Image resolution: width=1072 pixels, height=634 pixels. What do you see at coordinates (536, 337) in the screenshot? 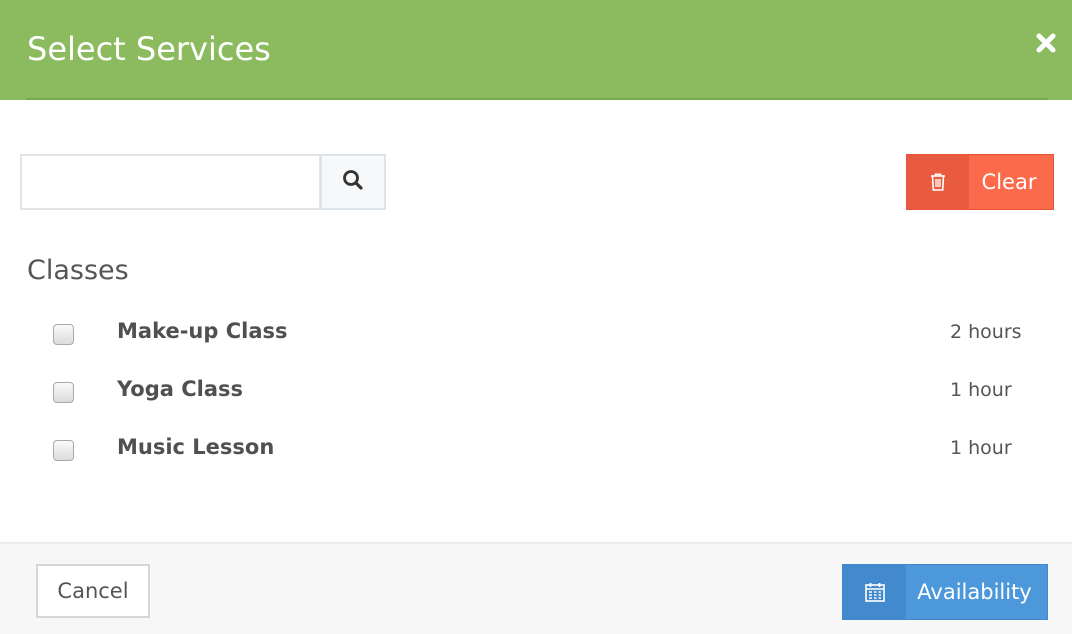
I see `service-row-makeup-class: Make-up Class 2 hours` at bounding box center [536, 337].